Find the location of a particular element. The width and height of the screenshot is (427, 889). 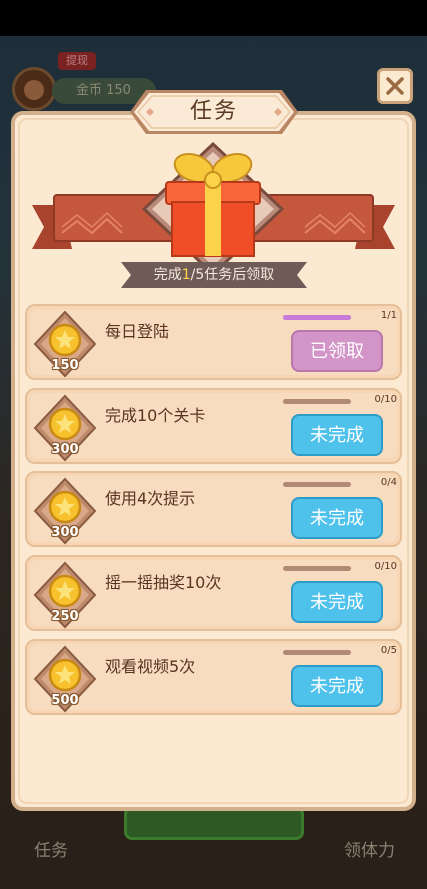

task-name: 完成10个关卡 is located at coordinates (155, 415).